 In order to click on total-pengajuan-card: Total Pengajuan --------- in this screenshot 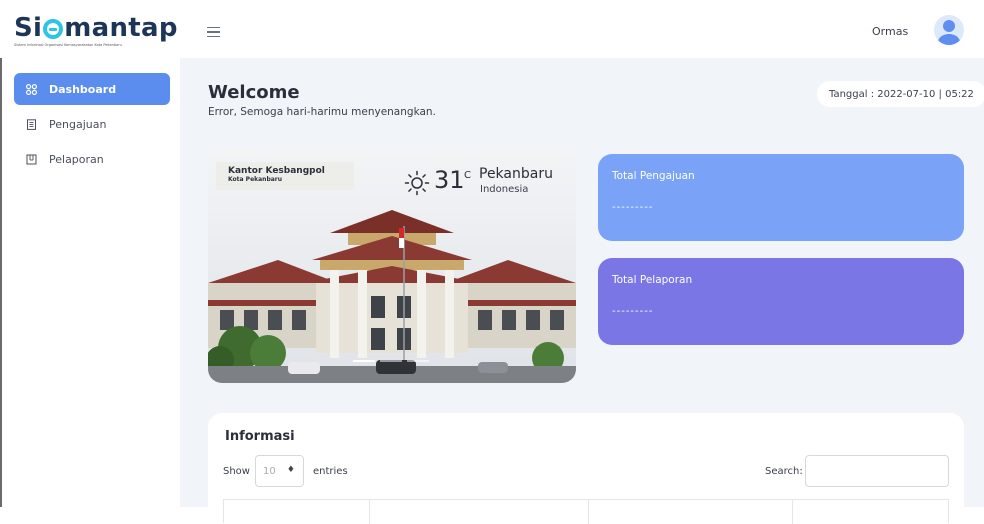, I will do `click(781, 197)`.